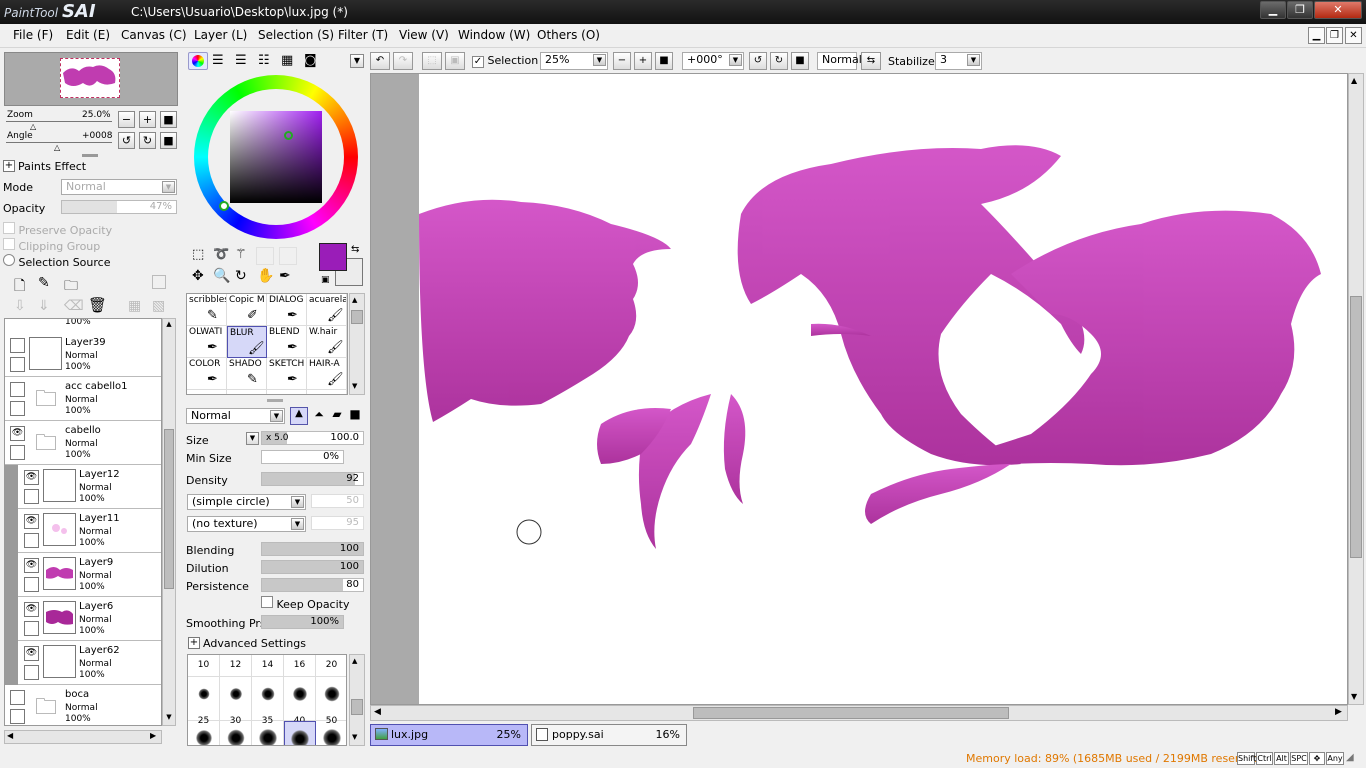 The width and height of the screenshot is (1366, 768). What do you see at coordinates (312, 479) in the screenshot?
I see `density-slider: 92` at bounding box center [312, 479].